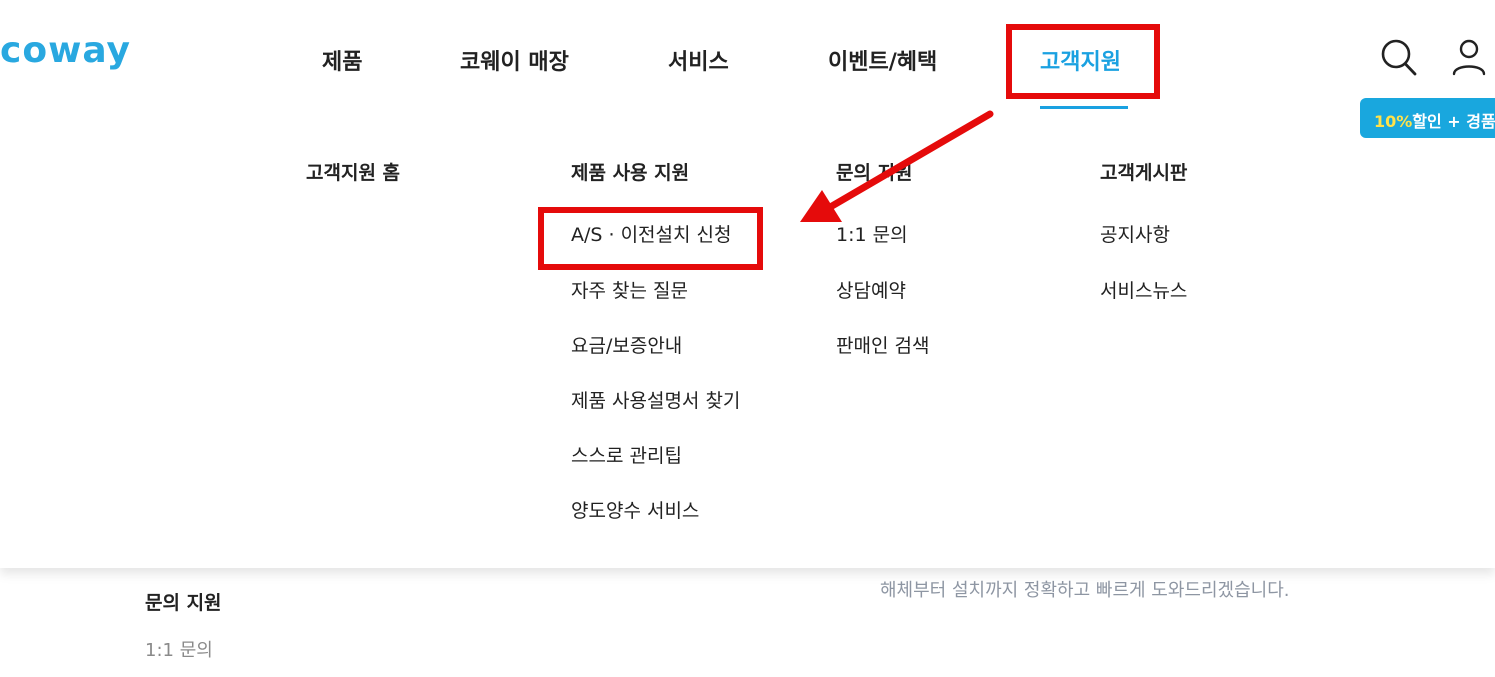 This screenshot has height=677, width=1495. Describe the element at coordinates (1143, 289) in the screenshot. I see `menu-item-service-news: 서비스뉴스` at that location.